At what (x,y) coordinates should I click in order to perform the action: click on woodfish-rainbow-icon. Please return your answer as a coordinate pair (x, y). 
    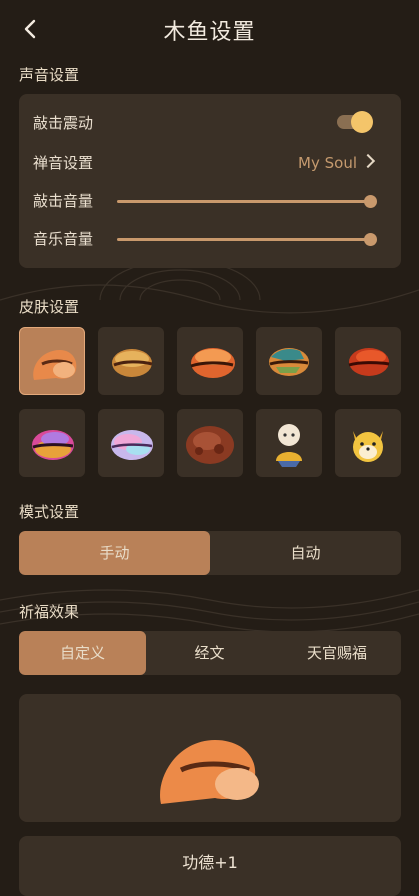
    Looking at the image, I should click on (53, 445).